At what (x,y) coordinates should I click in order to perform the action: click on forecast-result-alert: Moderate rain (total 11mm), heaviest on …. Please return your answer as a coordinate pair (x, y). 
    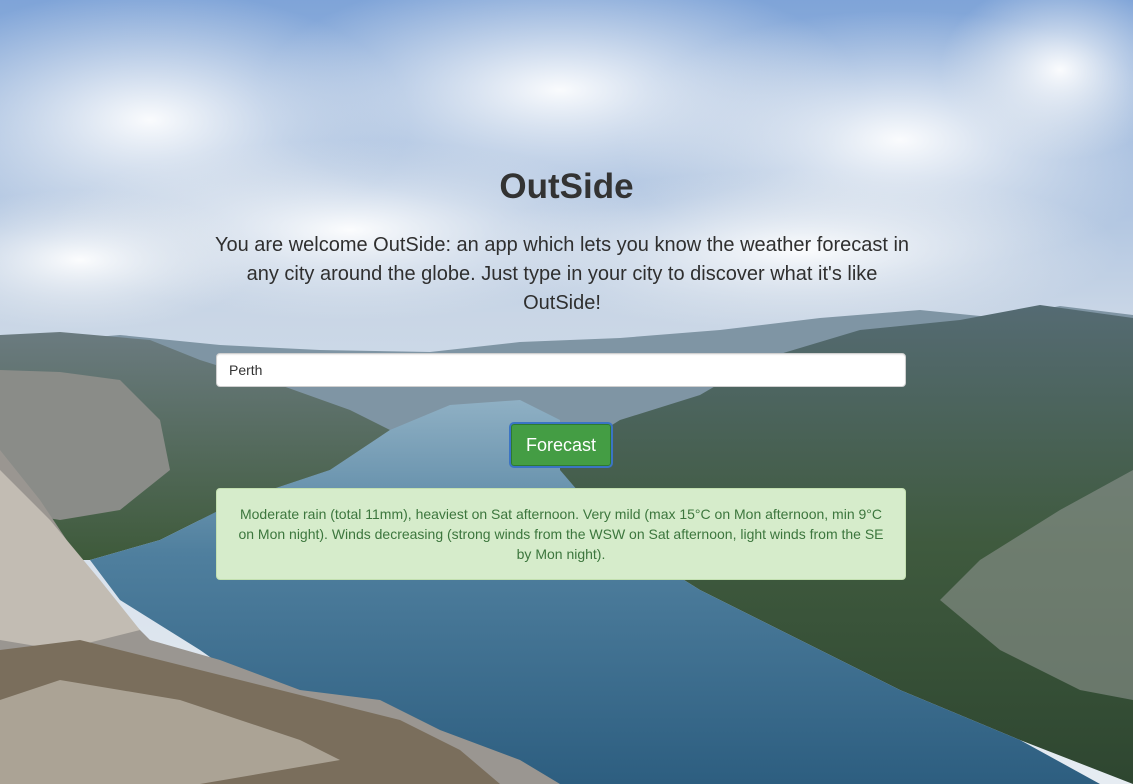
    Looking at the image, I should click on (561, 534).